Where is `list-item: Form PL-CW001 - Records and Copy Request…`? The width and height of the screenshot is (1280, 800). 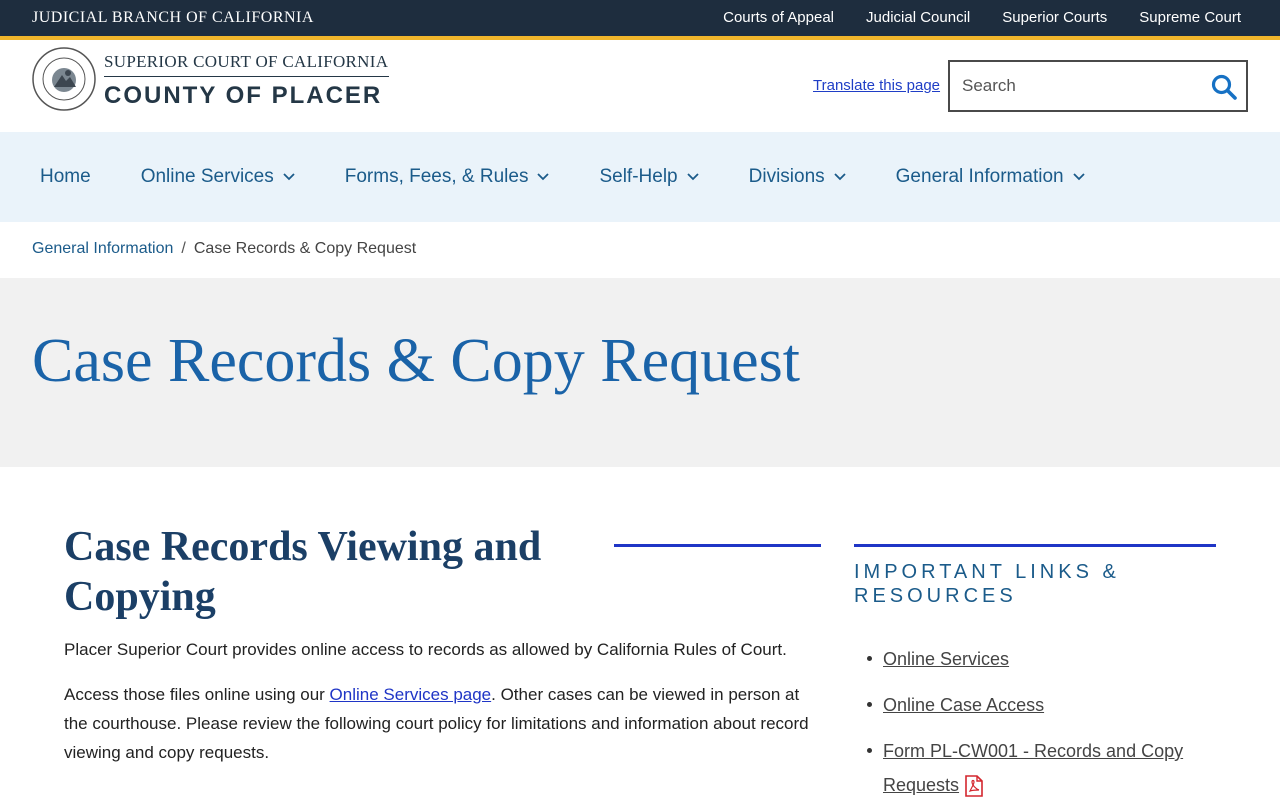
list-item: Form PL-CW001 - Records and Copy Request… is located at coordinates (1040, 767).